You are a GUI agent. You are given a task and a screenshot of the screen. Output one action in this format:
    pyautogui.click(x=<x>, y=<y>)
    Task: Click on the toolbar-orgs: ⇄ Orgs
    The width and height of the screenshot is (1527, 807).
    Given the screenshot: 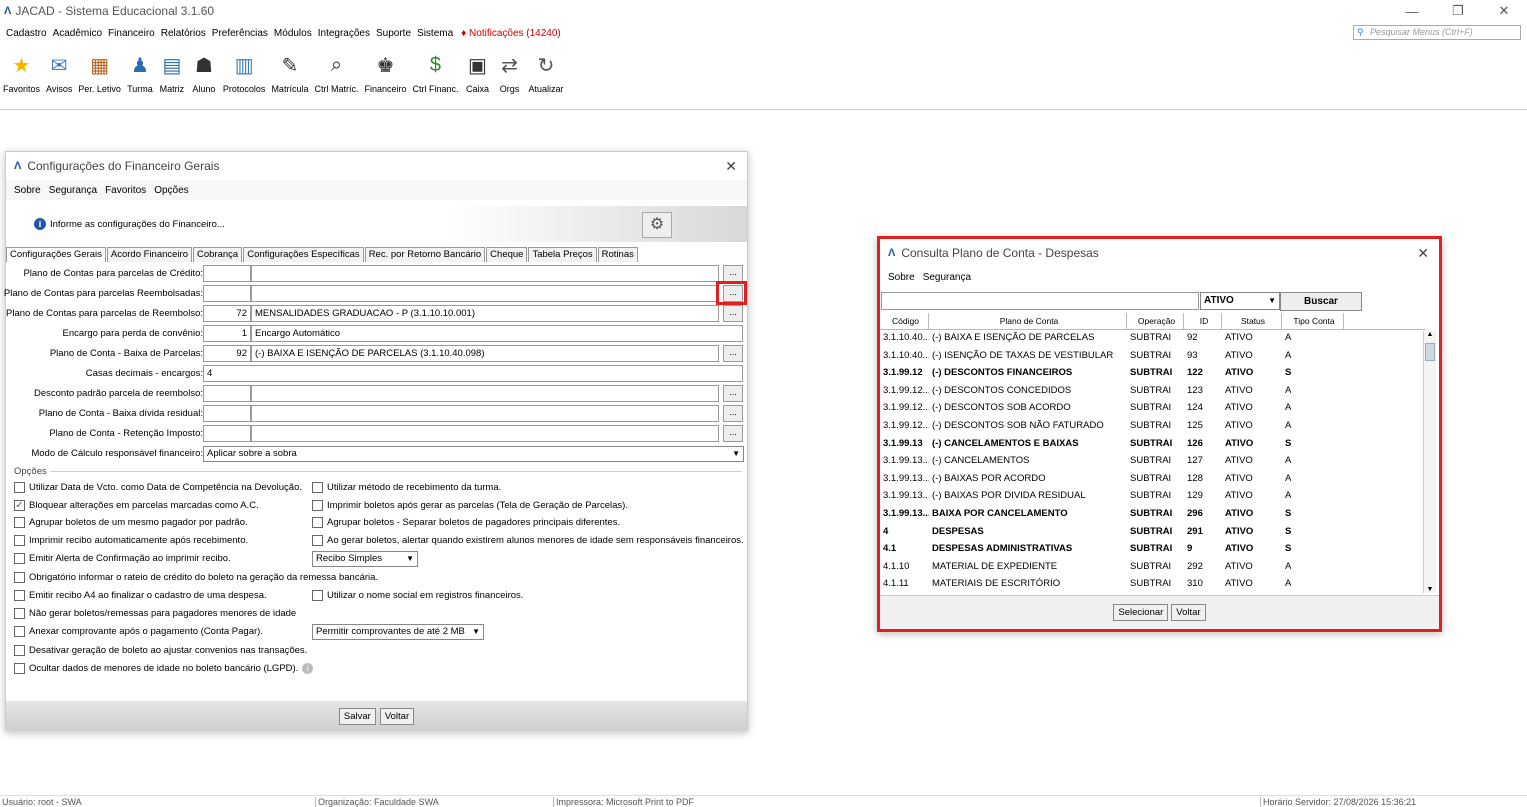 What is the action you would take?
    pyautogui.click(x=510, y=80)
    